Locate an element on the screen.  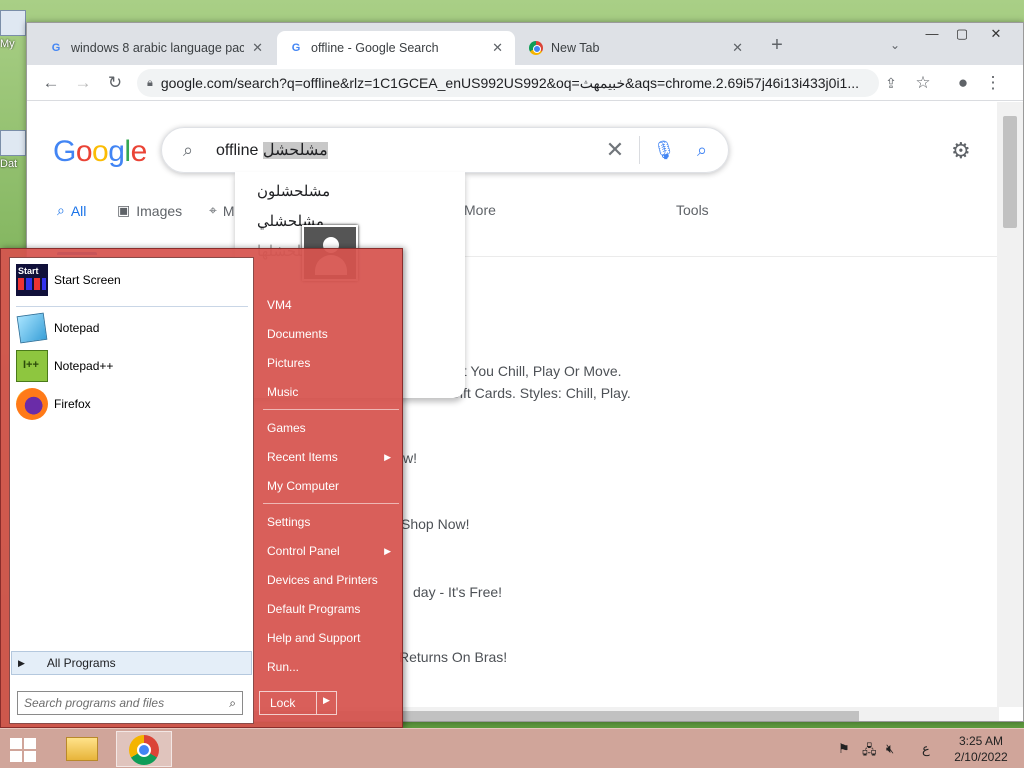
tab-more: More is located at coordinates (480, 210).